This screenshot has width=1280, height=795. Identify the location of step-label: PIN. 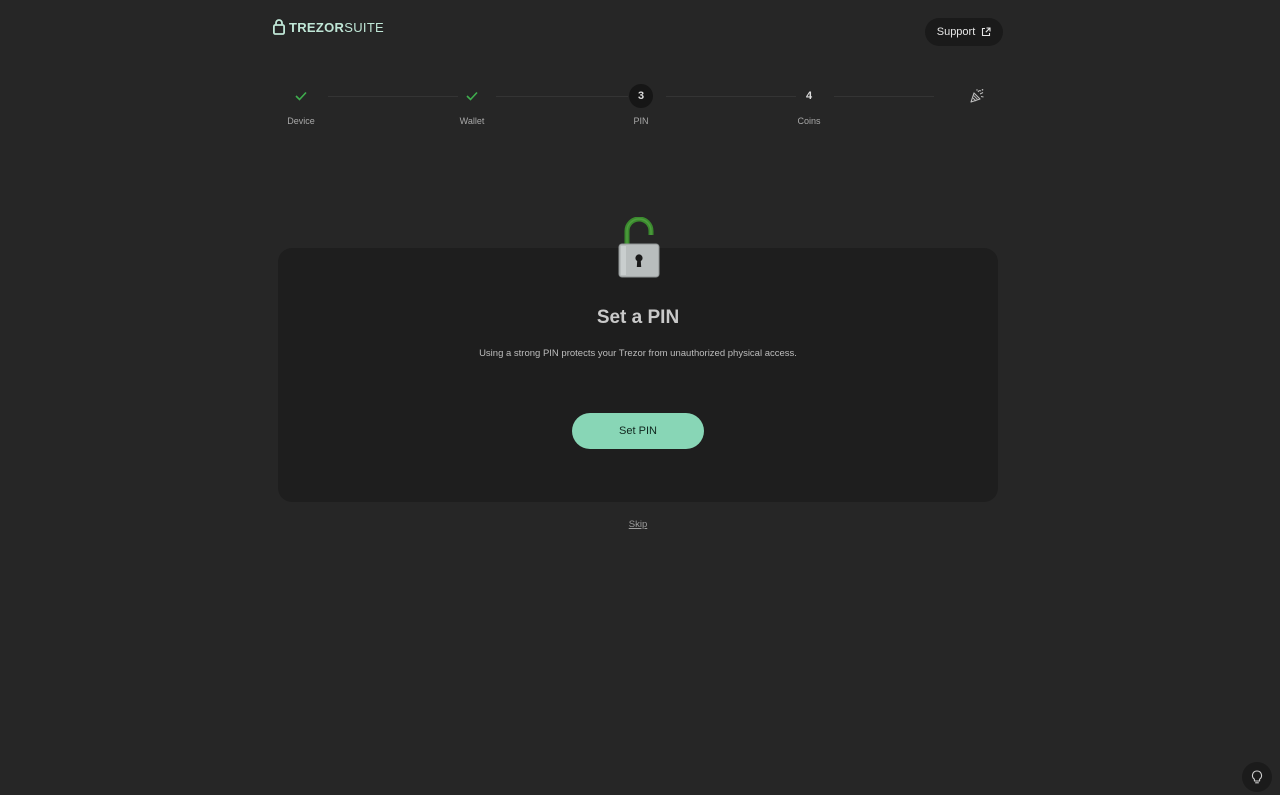
(641, 121).